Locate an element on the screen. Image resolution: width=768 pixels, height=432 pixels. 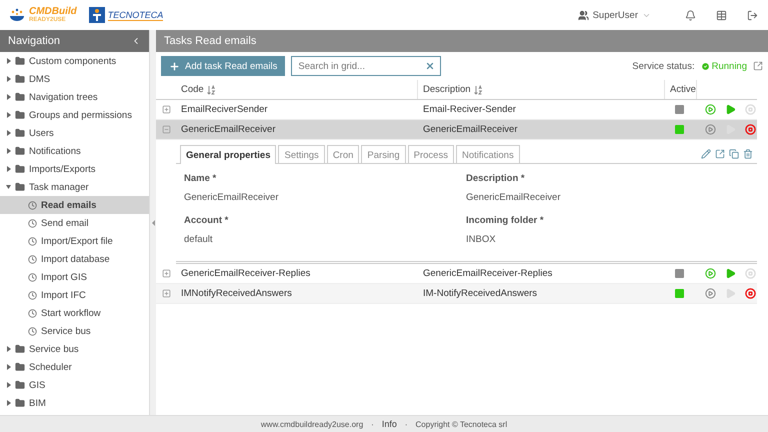
column-header: Description is located at coordinates (541, 89).